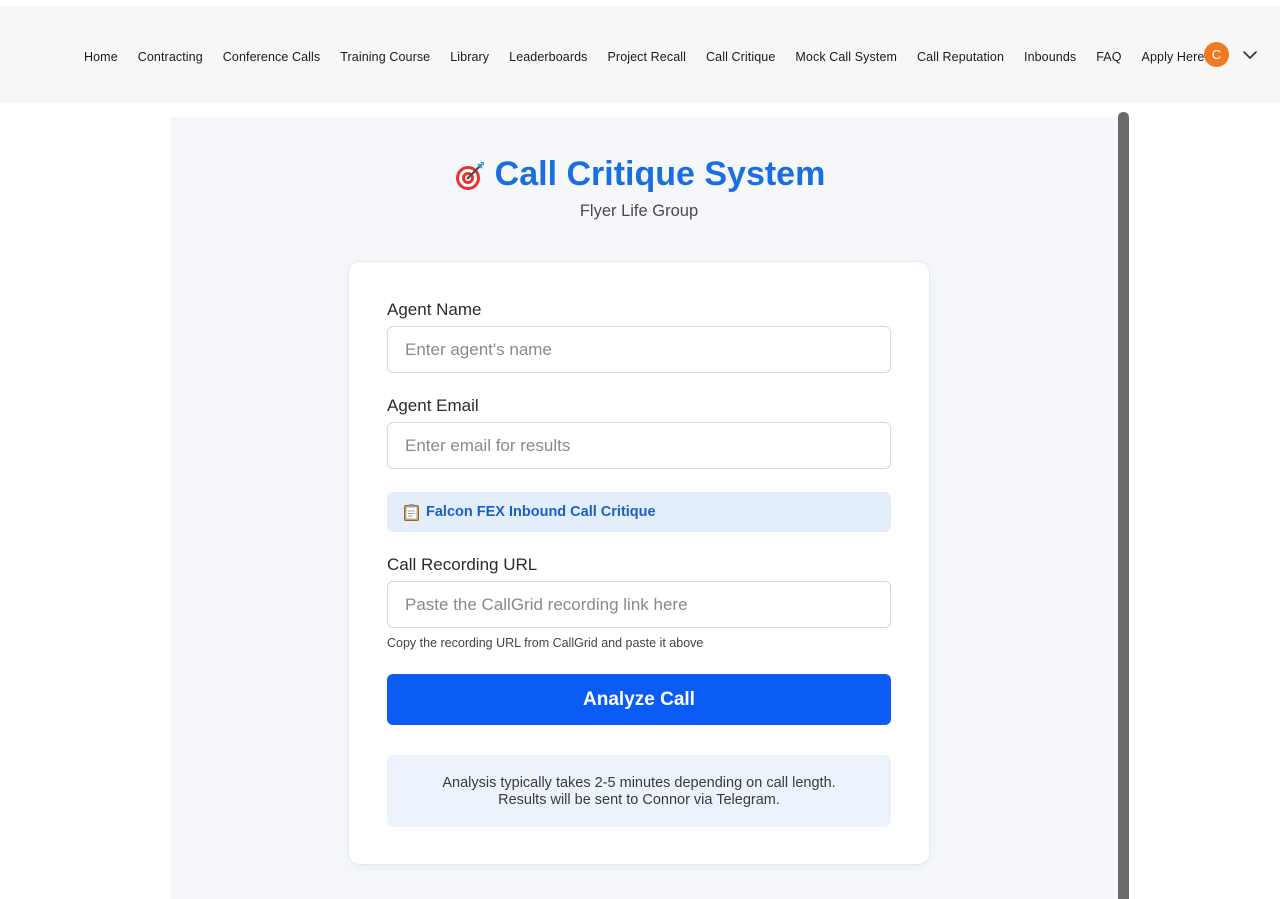  I want to click on recording-url-label: Call Recording URL, so click(462, 564).